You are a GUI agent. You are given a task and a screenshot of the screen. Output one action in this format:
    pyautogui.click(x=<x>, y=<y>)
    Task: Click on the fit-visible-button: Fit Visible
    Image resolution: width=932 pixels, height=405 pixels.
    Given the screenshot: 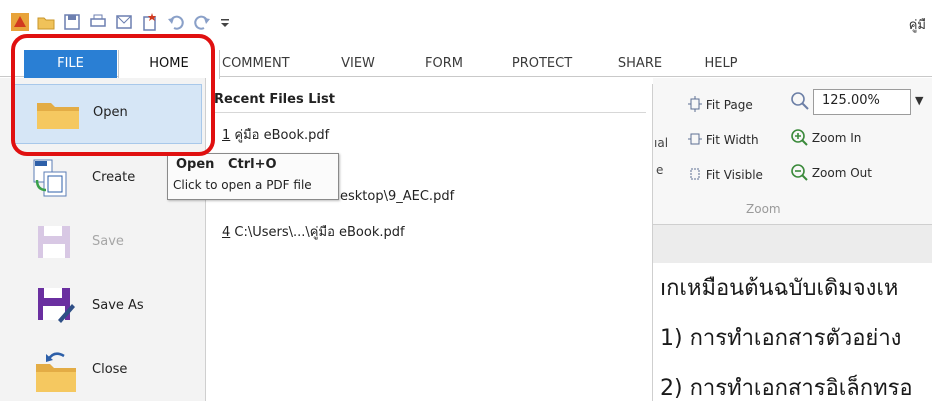 What is the action you would take?
    pyautogui.click(x=725, y=174)
    